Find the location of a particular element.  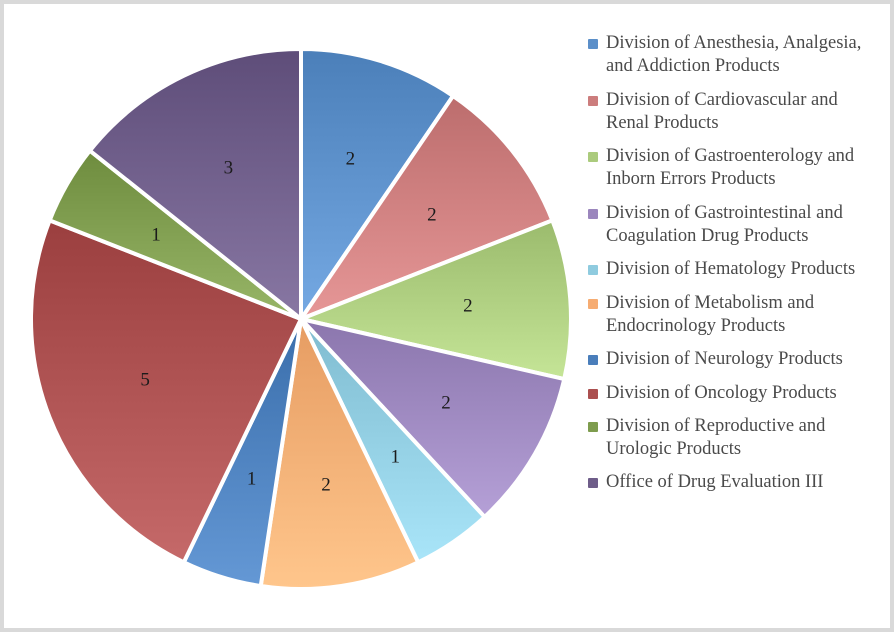

pie-slice-value-label: 3 is located at coordinates (228, 168).